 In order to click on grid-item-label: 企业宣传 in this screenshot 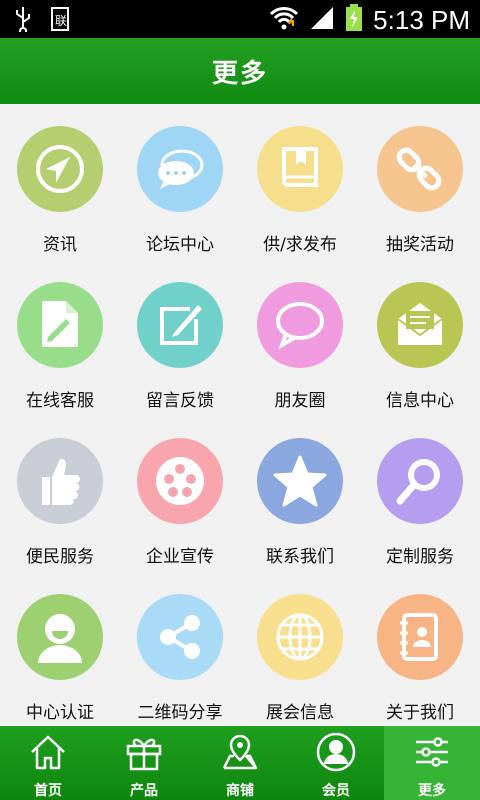, I will do `click(180, 557)`.